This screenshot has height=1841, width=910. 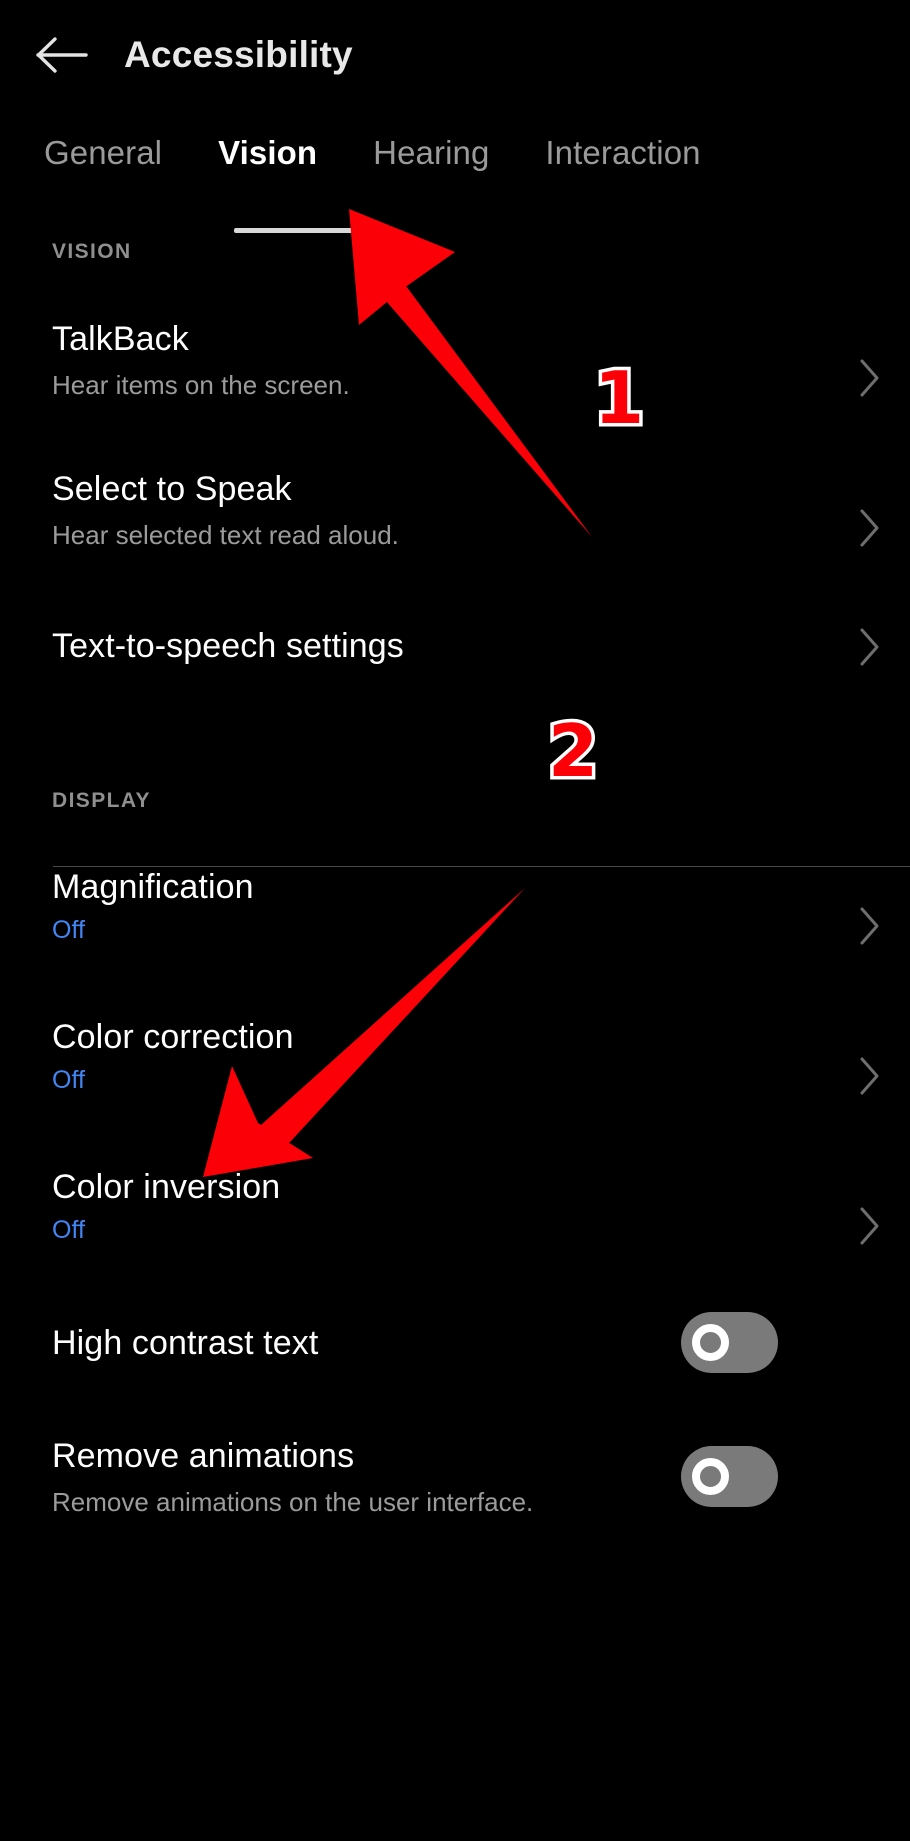 I want to click on list-item-talkback: TalkBack Hear items on the screen., so click(x=455, y=373).